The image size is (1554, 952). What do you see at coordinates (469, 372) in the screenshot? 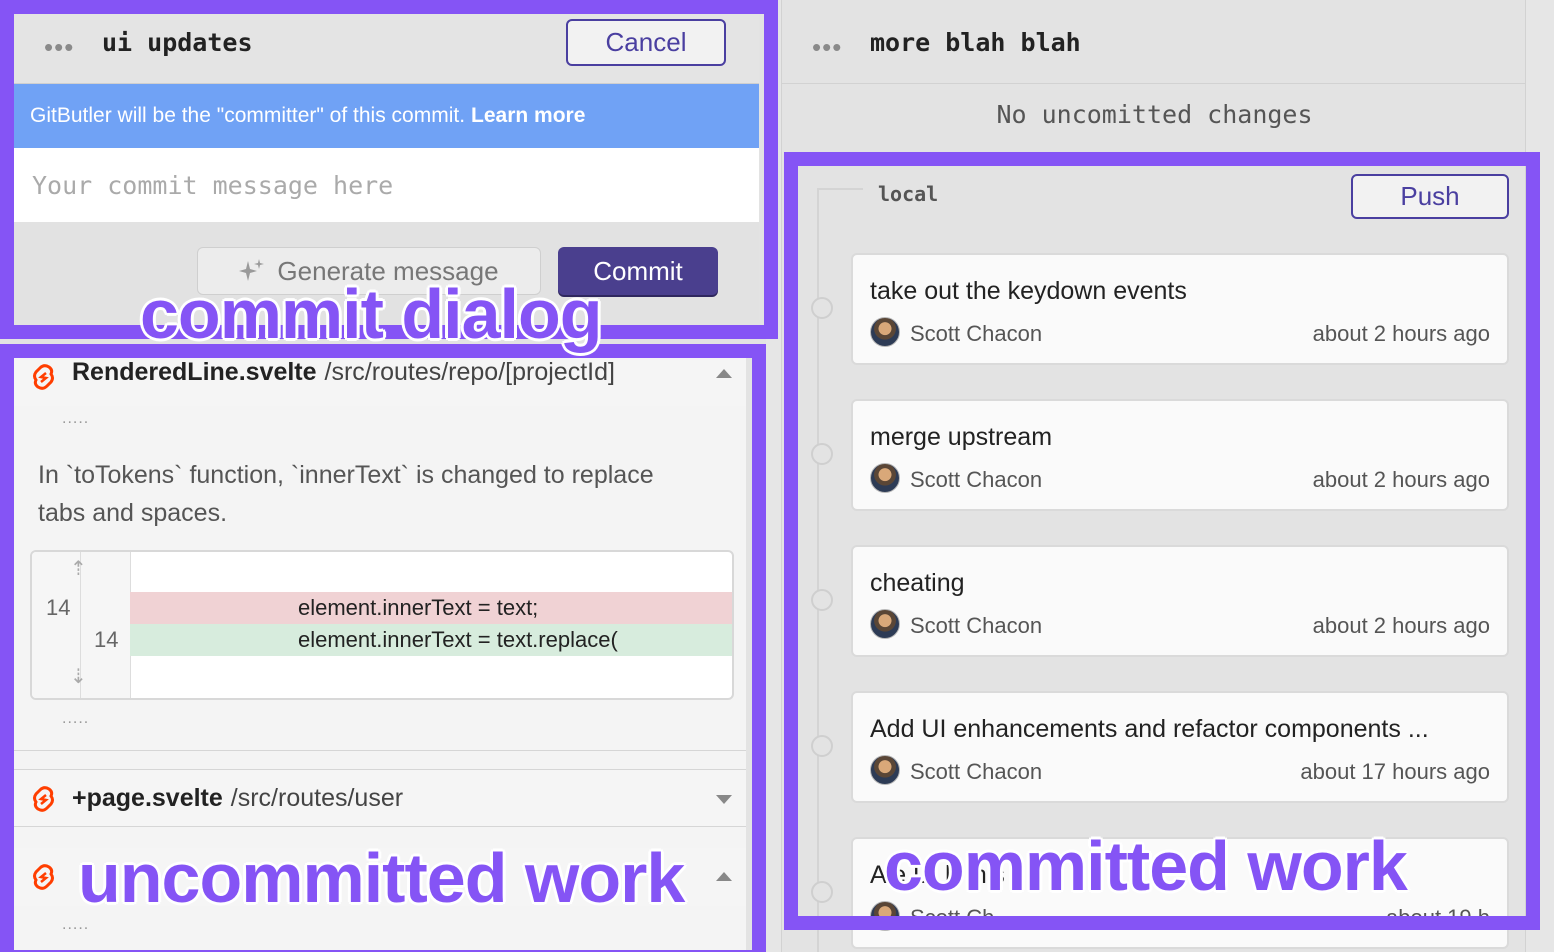
I see `file-path: /src/routes/repo/[projectId]` at bounding box center [469, 372].